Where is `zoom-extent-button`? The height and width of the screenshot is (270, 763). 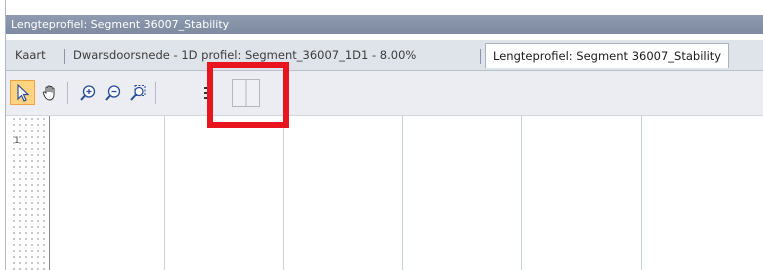 zoom-extent-button is located at coordinates (137, 92).